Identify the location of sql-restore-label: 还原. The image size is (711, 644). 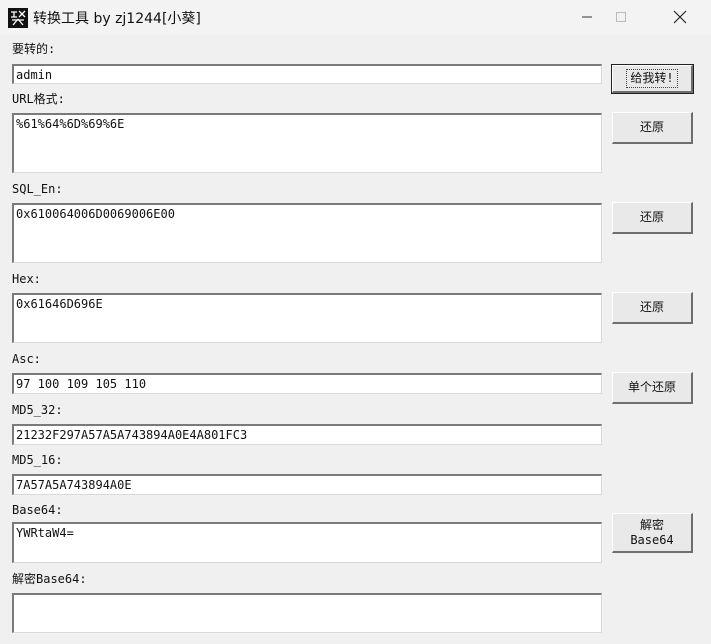
(651, 217).